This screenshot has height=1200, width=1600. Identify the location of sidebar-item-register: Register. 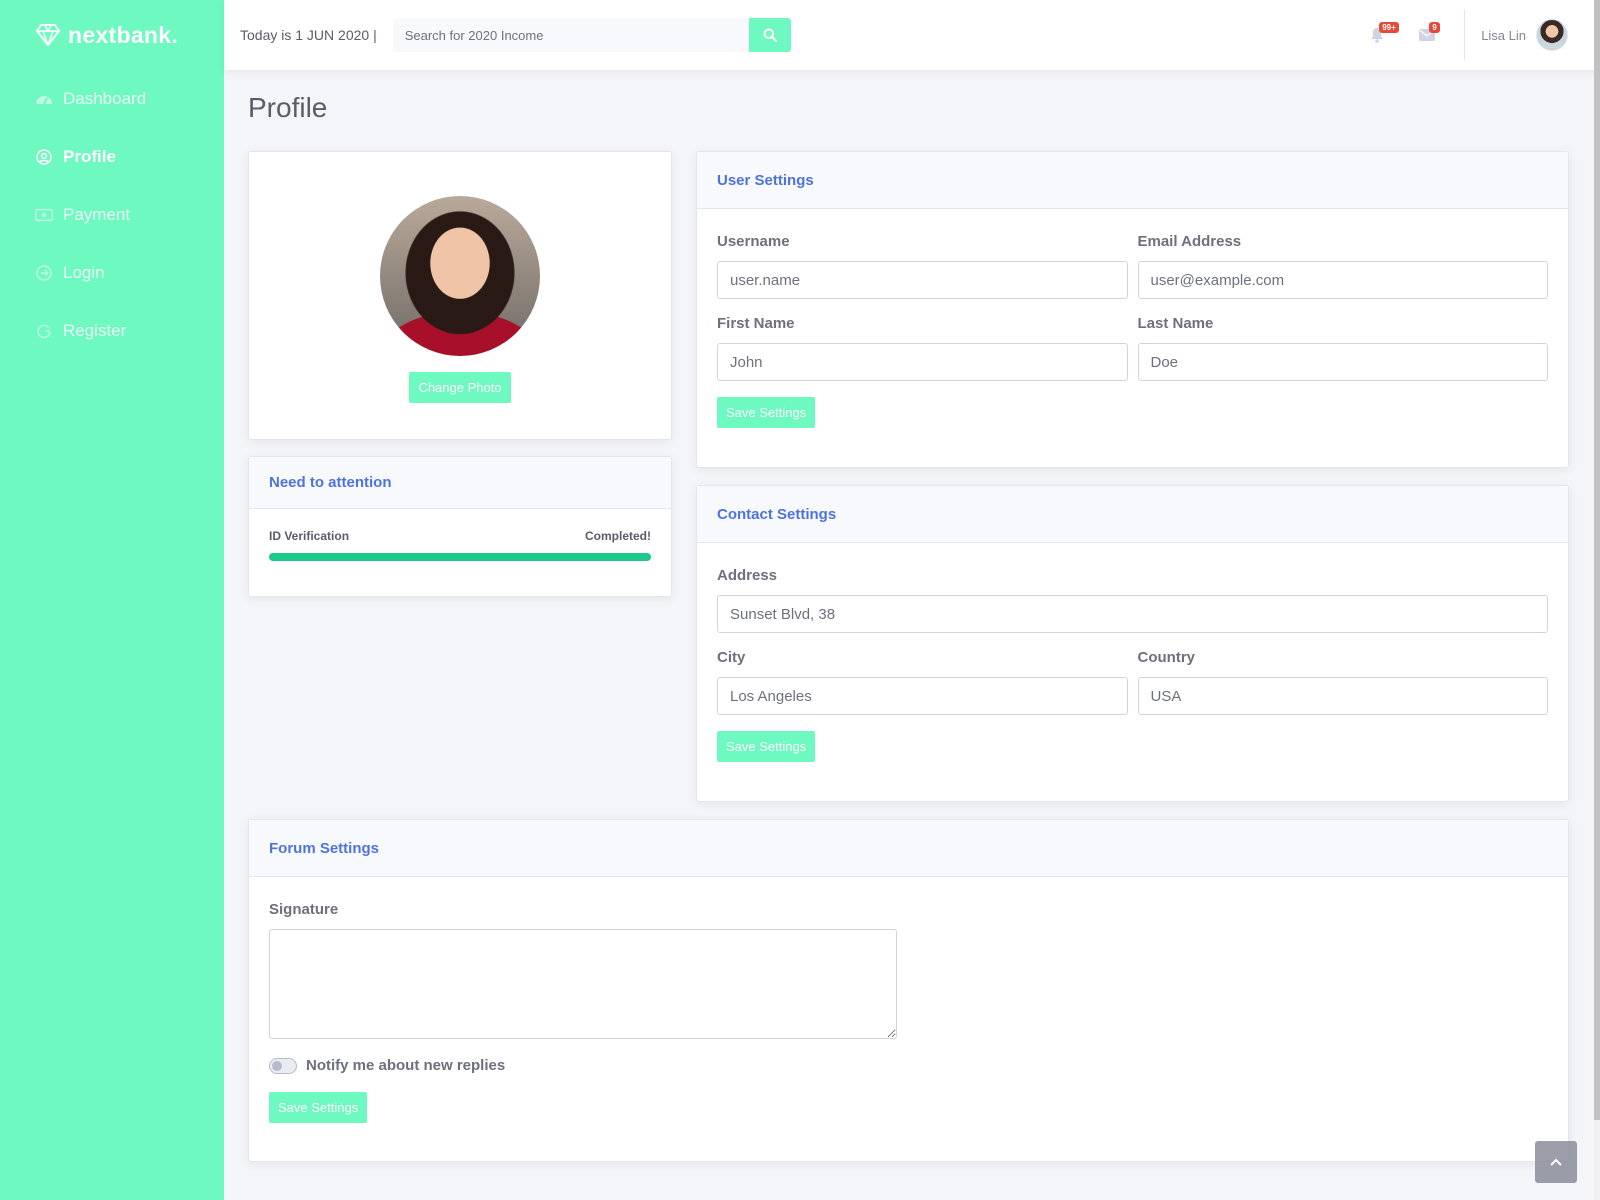
(112, 331).